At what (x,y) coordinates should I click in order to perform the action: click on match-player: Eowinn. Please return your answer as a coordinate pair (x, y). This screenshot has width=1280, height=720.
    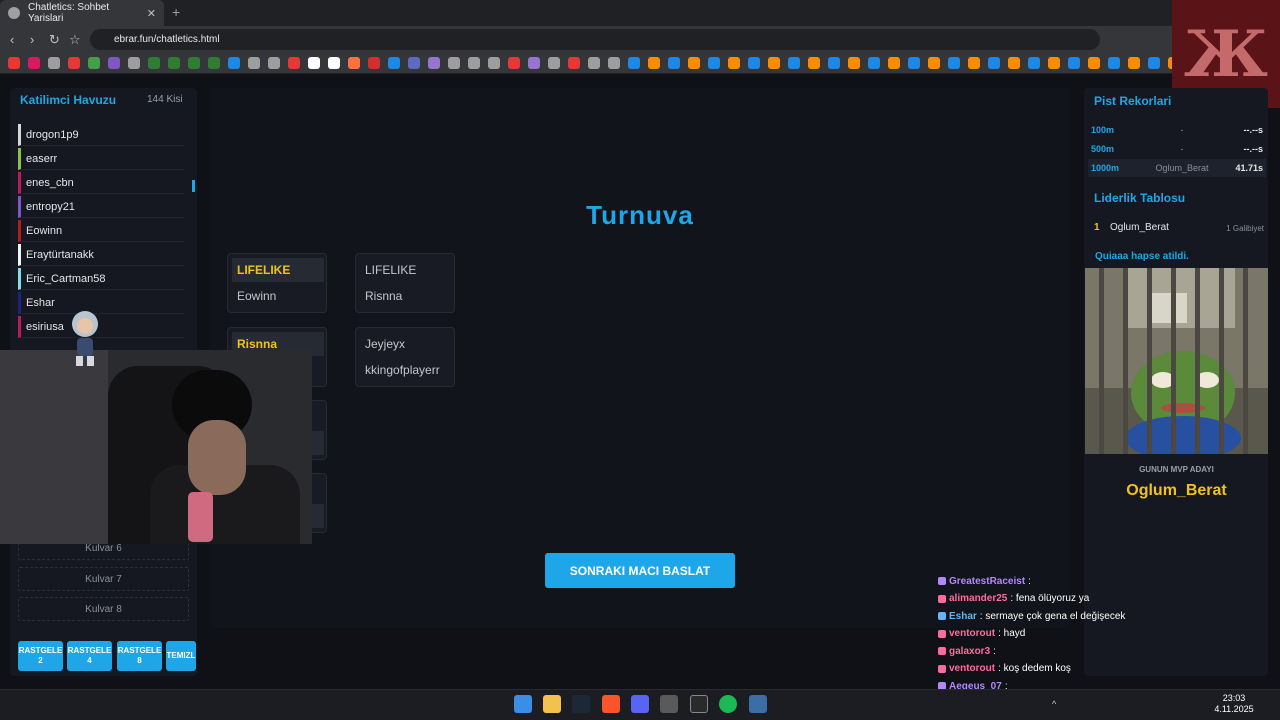
    Looking at the image, I should click on (257, 296).